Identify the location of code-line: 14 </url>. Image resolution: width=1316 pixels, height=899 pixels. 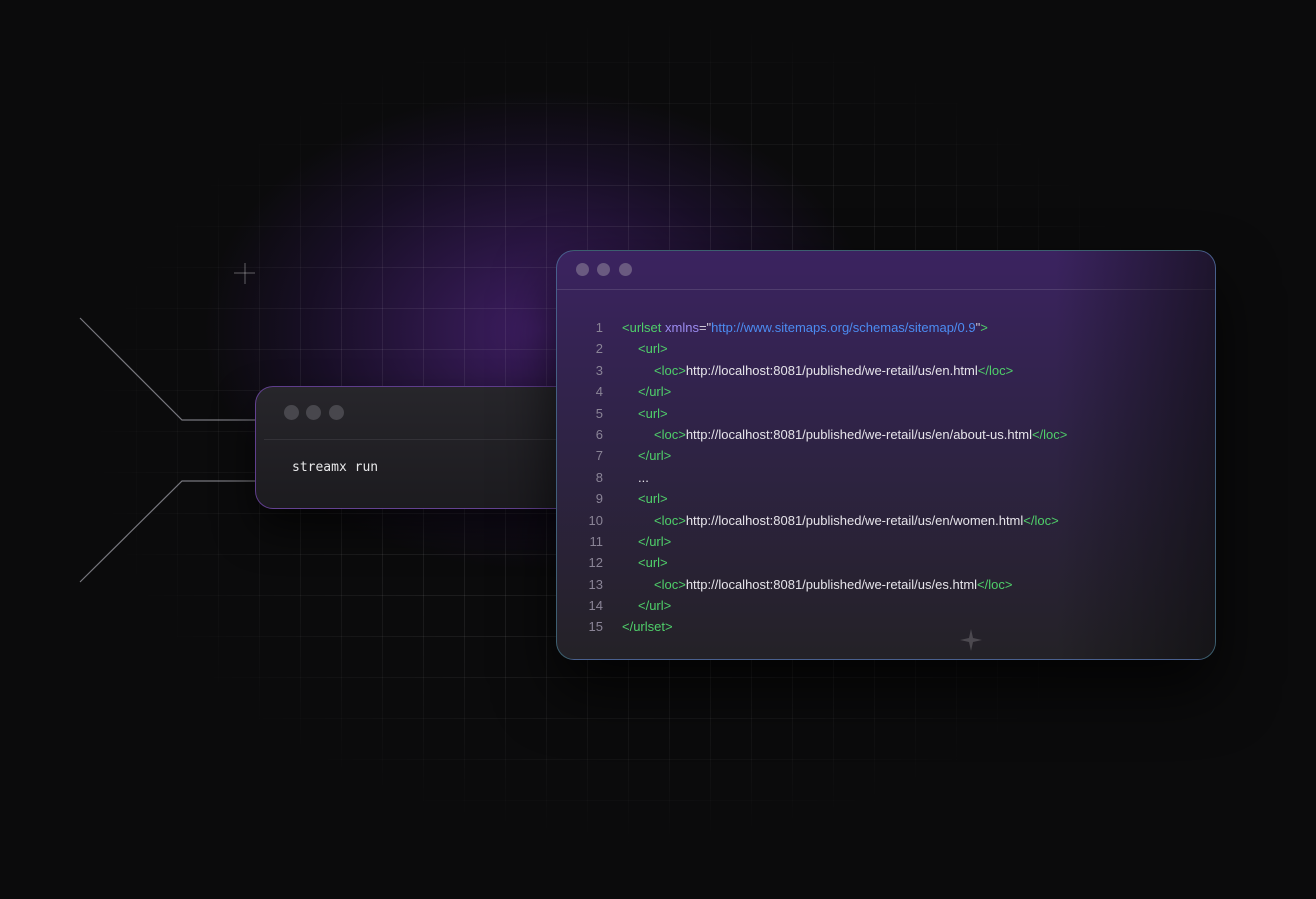
(886, 605).